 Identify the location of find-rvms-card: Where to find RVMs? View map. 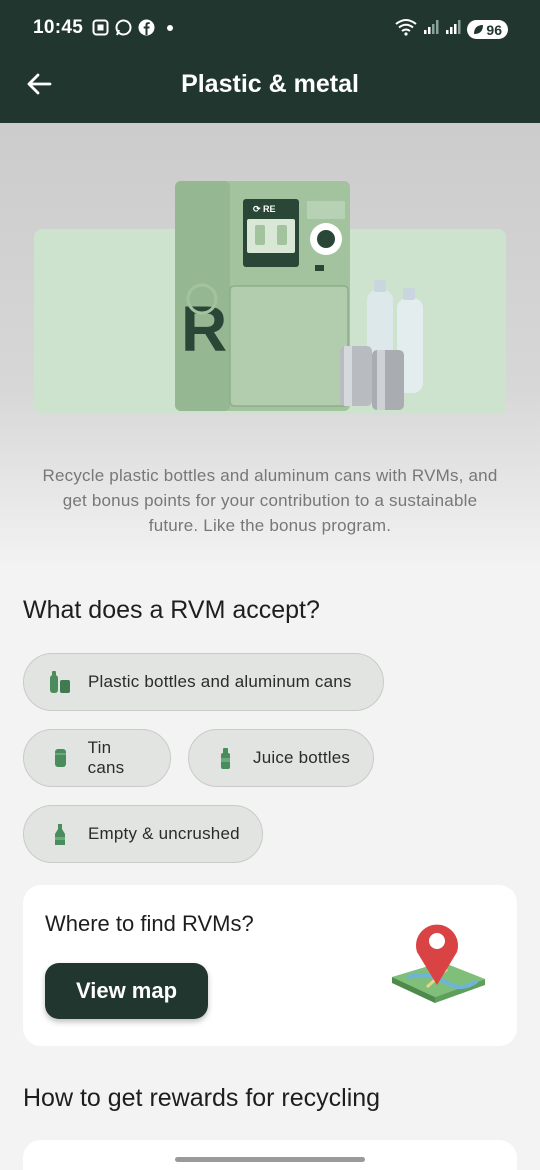
(270, 965).